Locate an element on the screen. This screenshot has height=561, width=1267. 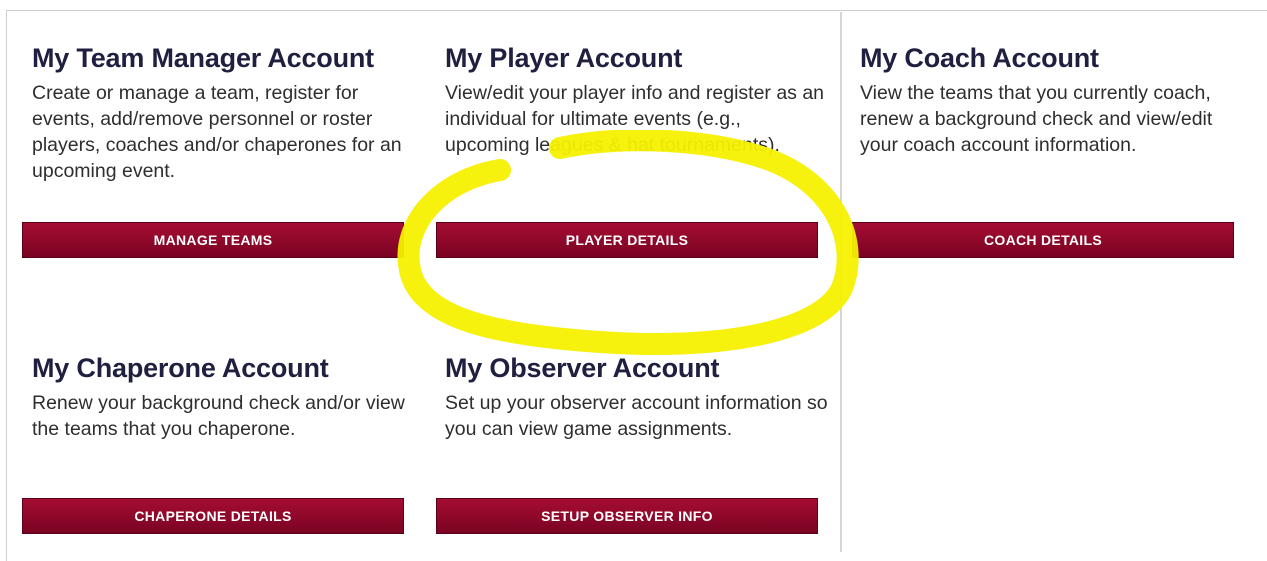
setup-observer-info-button: SETUP OBSERVER INFO is located at coordinates (627, 516).